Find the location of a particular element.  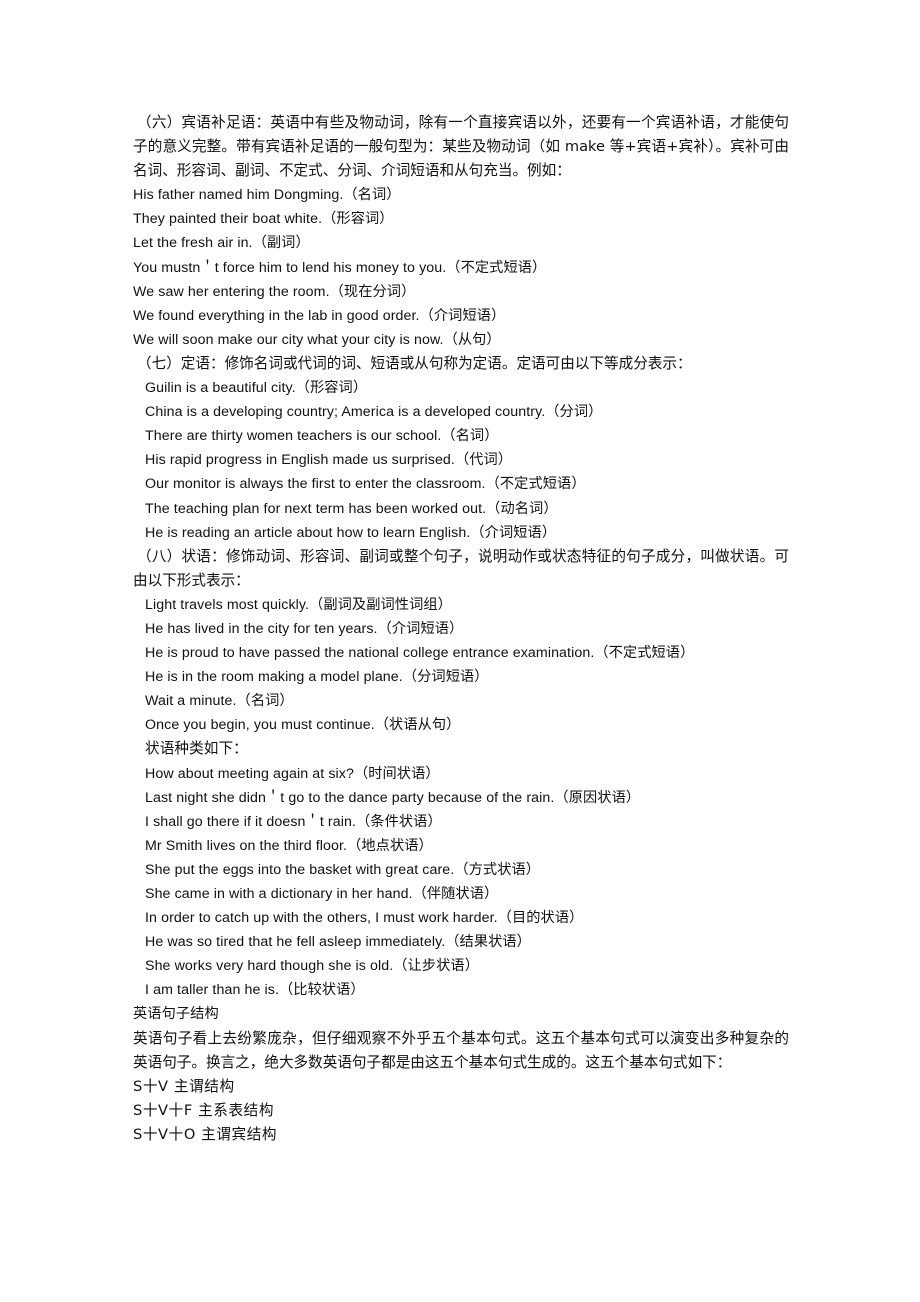

adverbial-type-example: How about meeting again at six?（时间状语） is located at coordinates (292, 773).